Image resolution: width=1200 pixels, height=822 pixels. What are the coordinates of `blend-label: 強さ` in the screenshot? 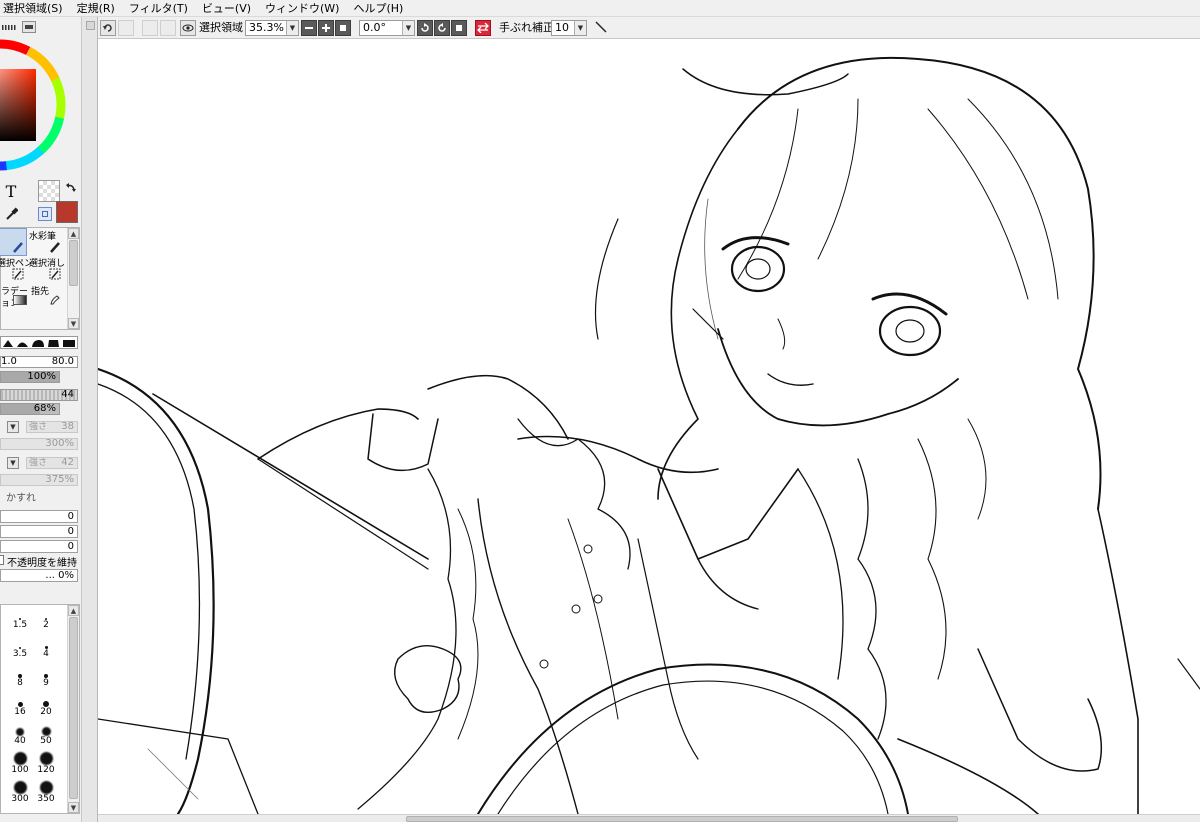 It's located at (38, 463).